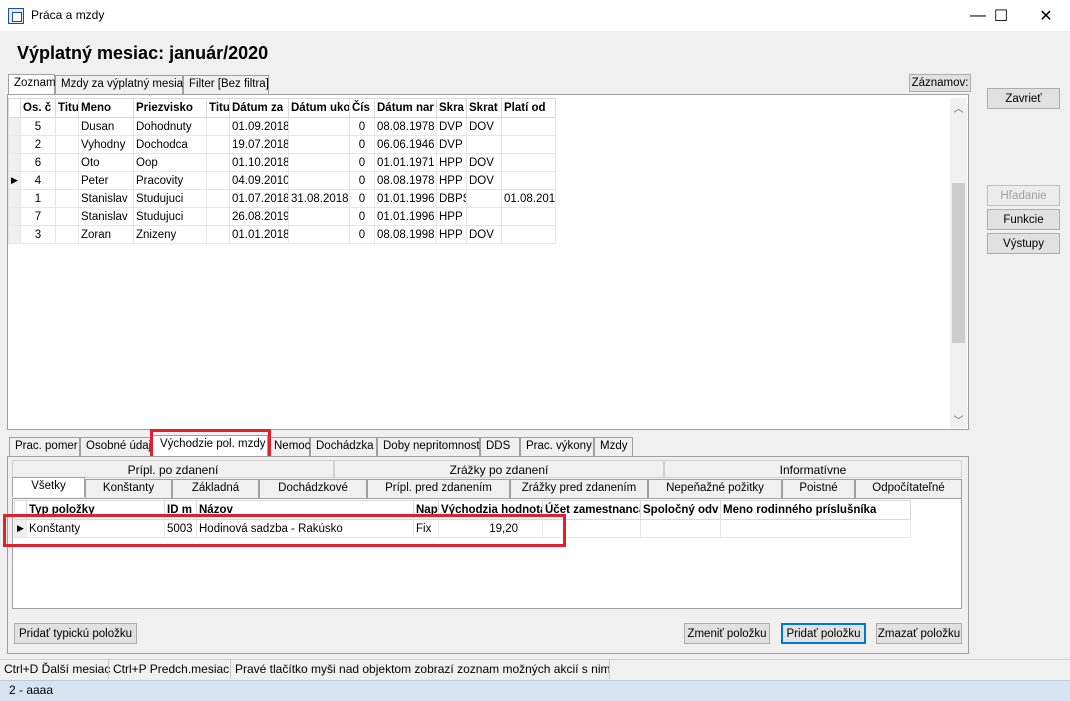 The image size is (1070, 701). I want to click on table-cell: 2, so click(38, 144).